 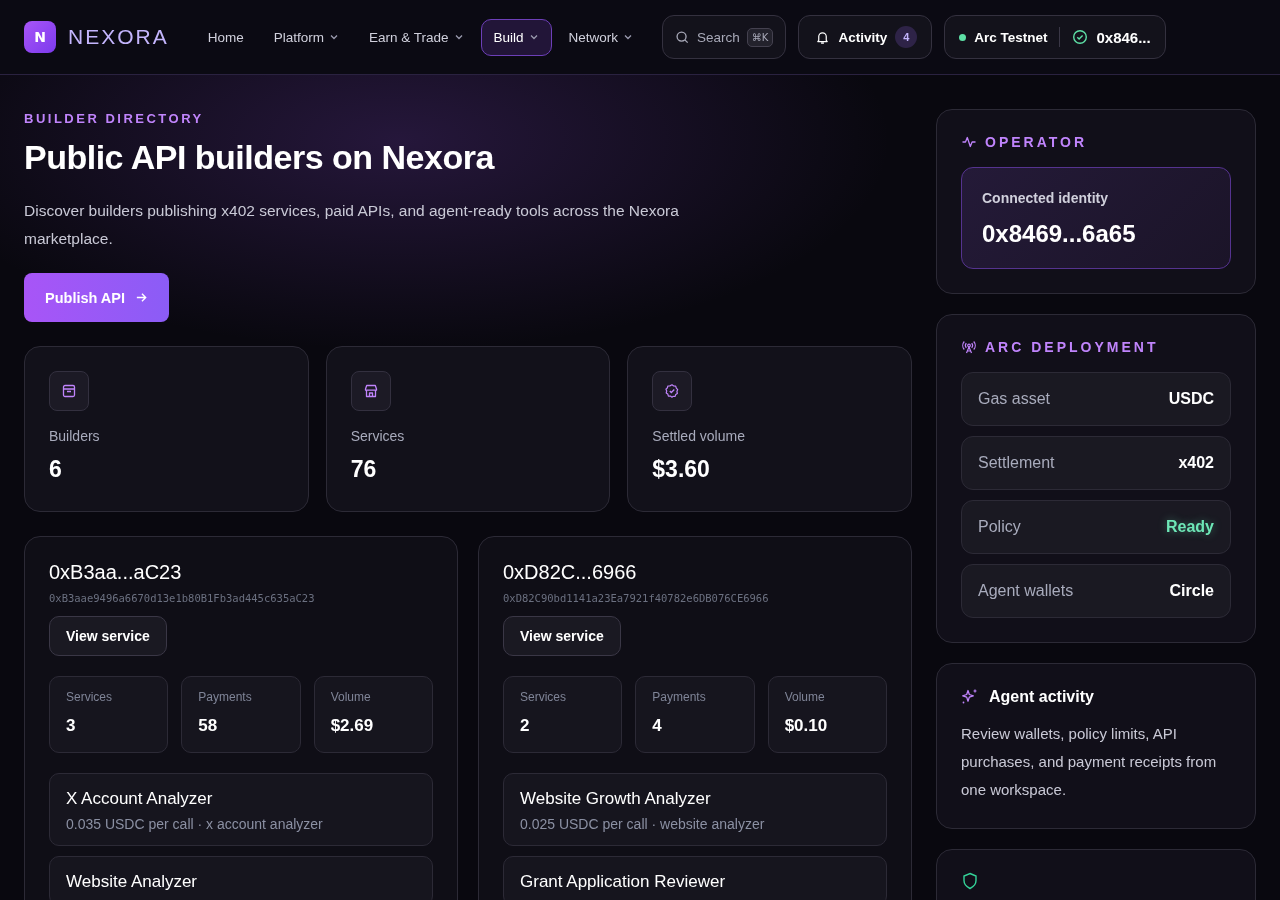 I want to click on shield-icon, so click(x=970, y=881).